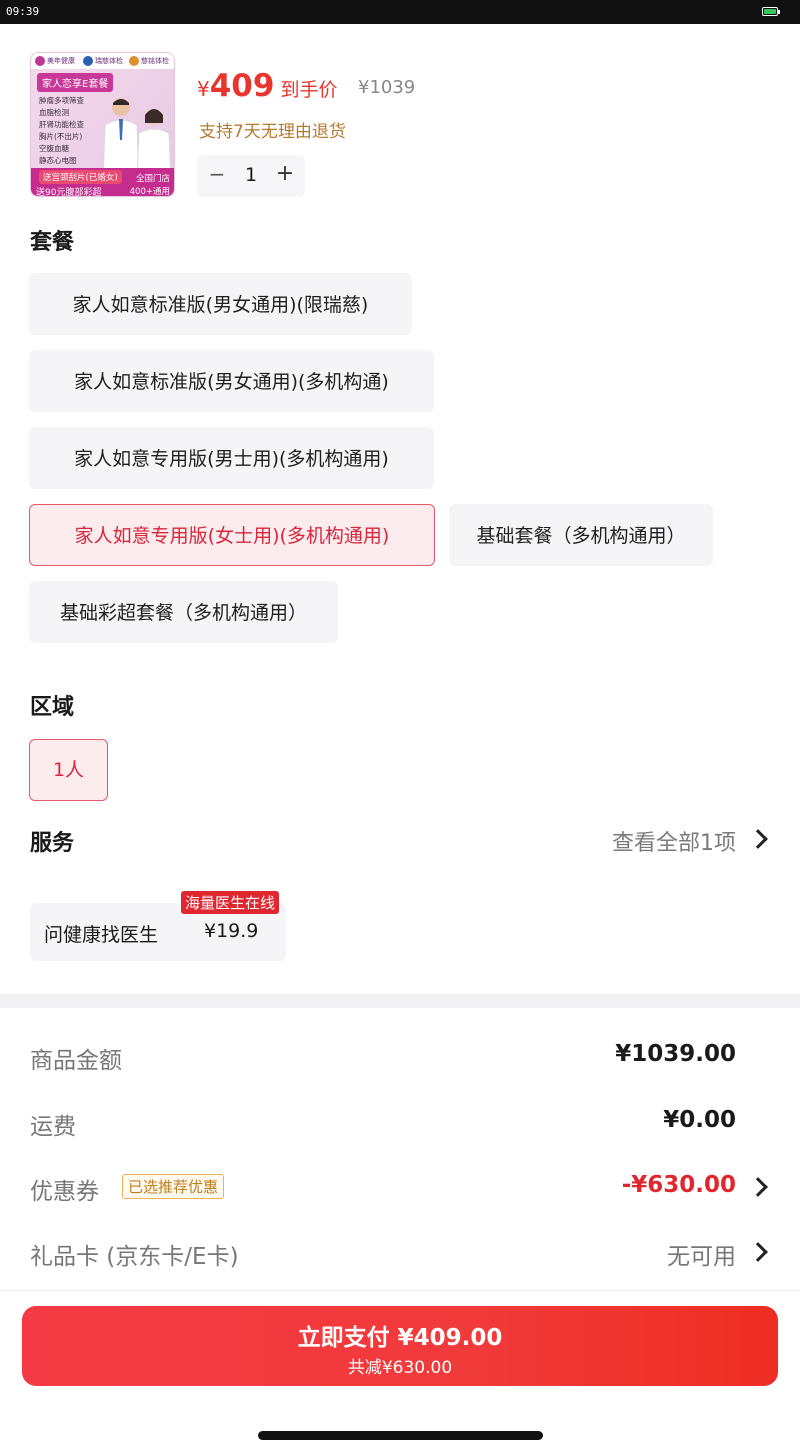 Image resolution: width=800 pixels, height=1455 pixels. I want to click on pay-now-button: 立即支付 ¥409.00 共减¥630.00, so click(400, 1346).